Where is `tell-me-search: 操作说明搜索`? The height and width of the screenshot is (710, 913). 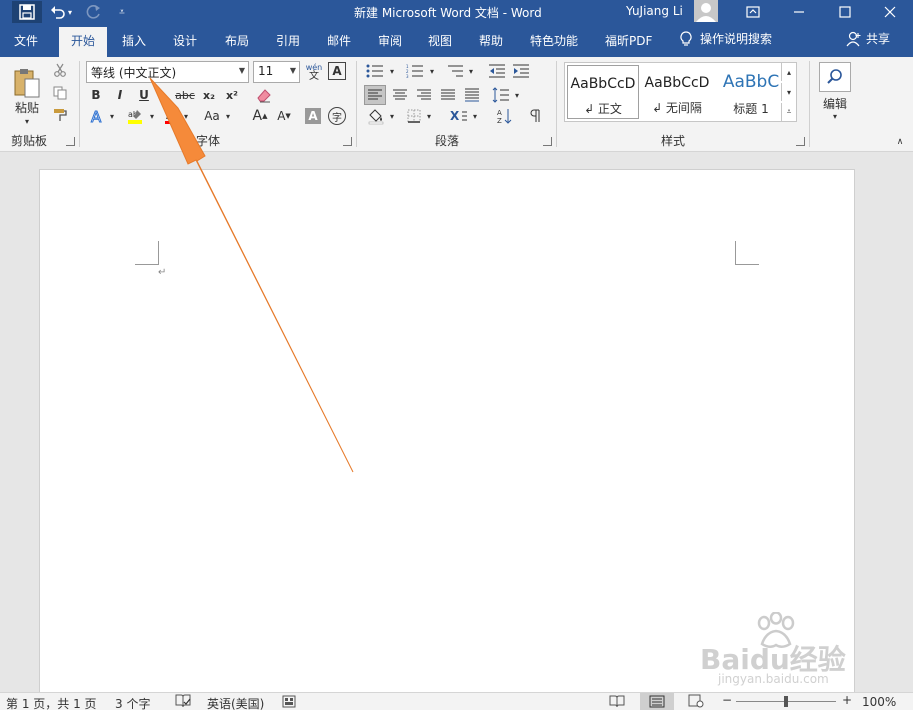 tell-me-search: 操作说明搜索 is located at coordinates (726, 38).